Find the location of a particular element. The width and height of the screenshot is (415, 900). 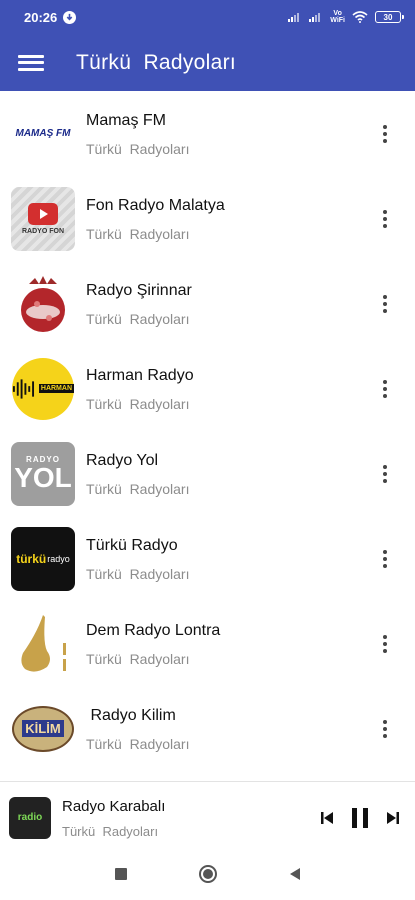

station-row: HARMAN Harman Radyo Türkü Radyoları is located at coordinates (207, 388).